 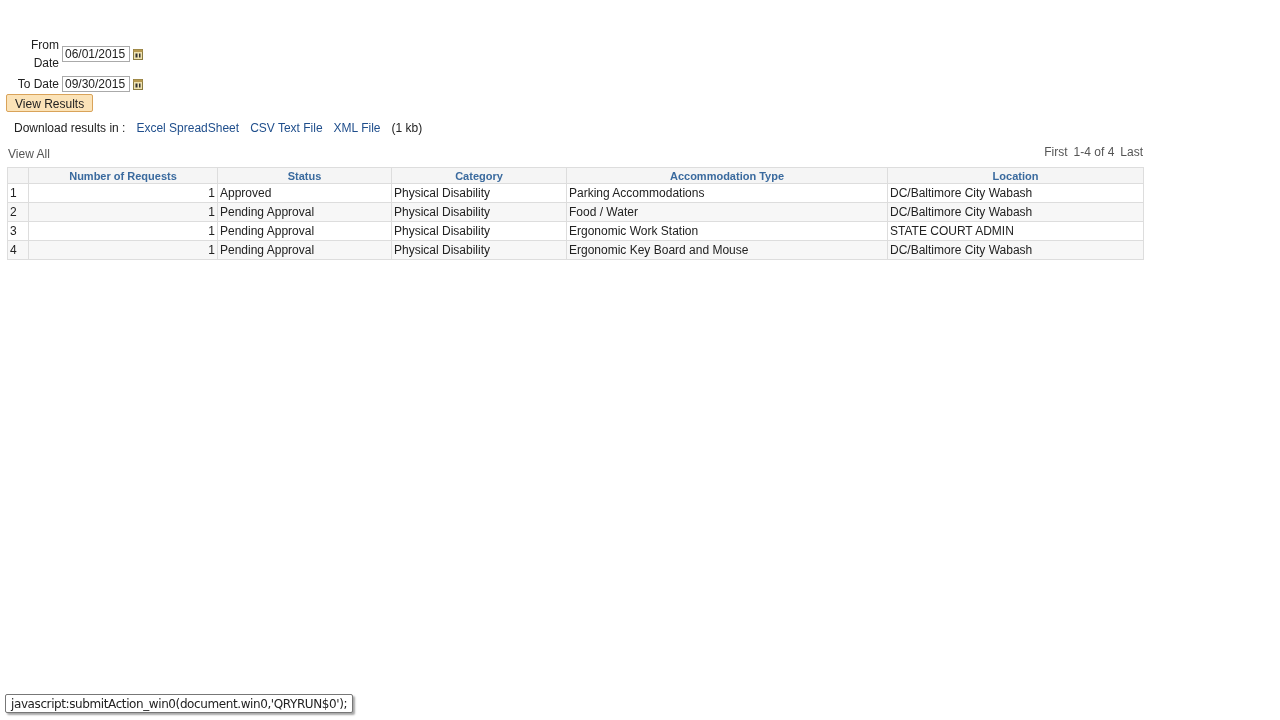 I want to click on row-number: 2, so click(x=18, y=212).